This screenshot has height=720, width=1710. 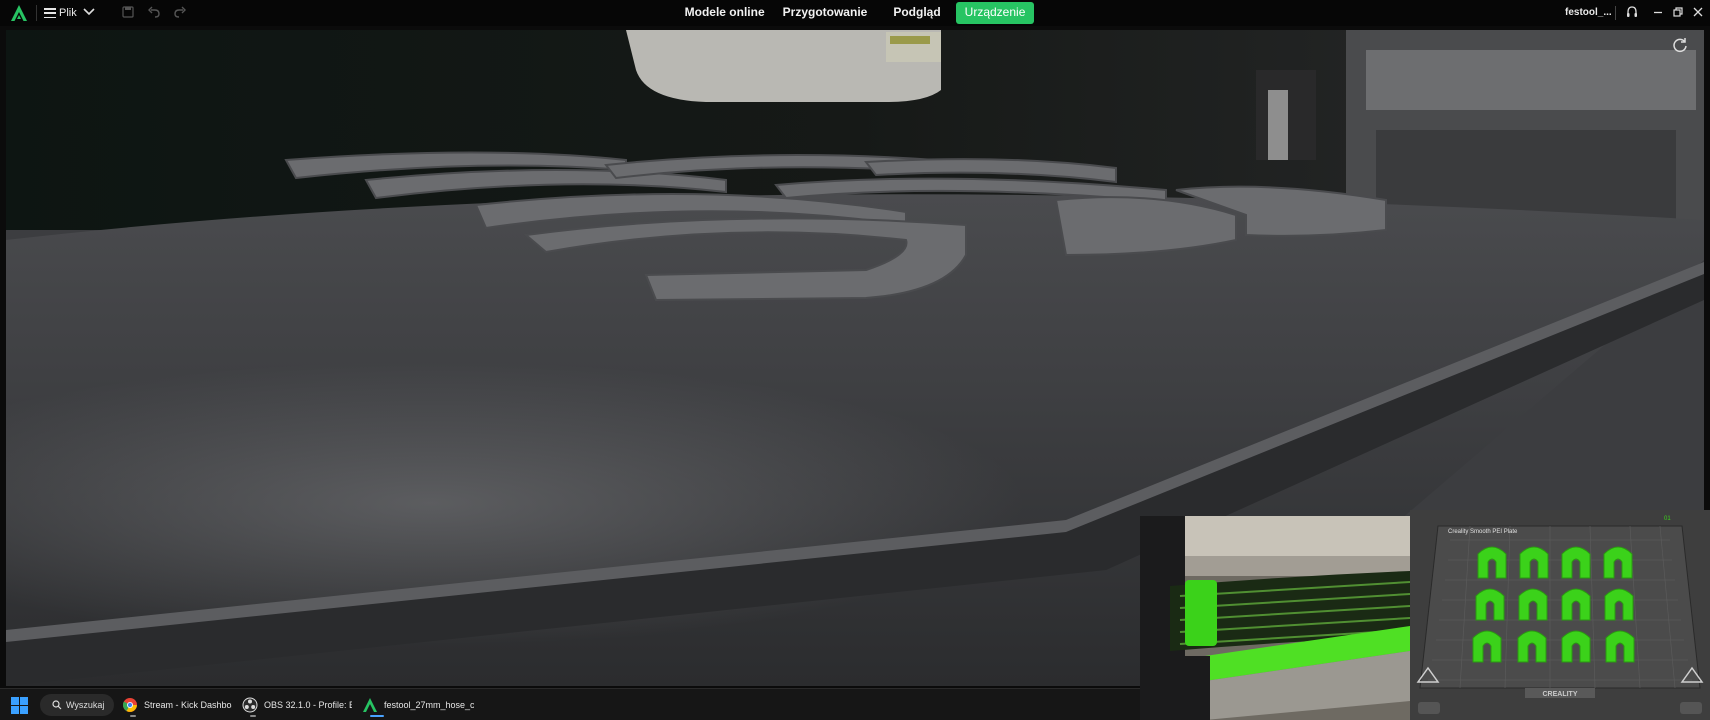 What do you see at coordinates (1658, 12) in the screenshot?
I see `minimize-icon` at bounding box center [1658, 12].